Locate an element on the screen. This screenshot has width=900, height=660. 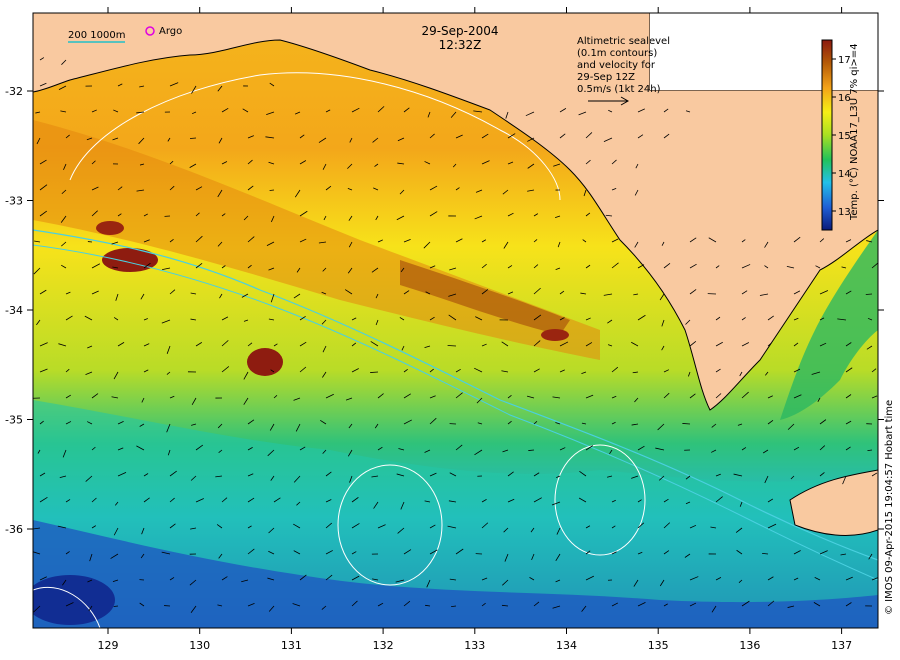
annotation-line: and velocity for is located at coordinates (616, 65).